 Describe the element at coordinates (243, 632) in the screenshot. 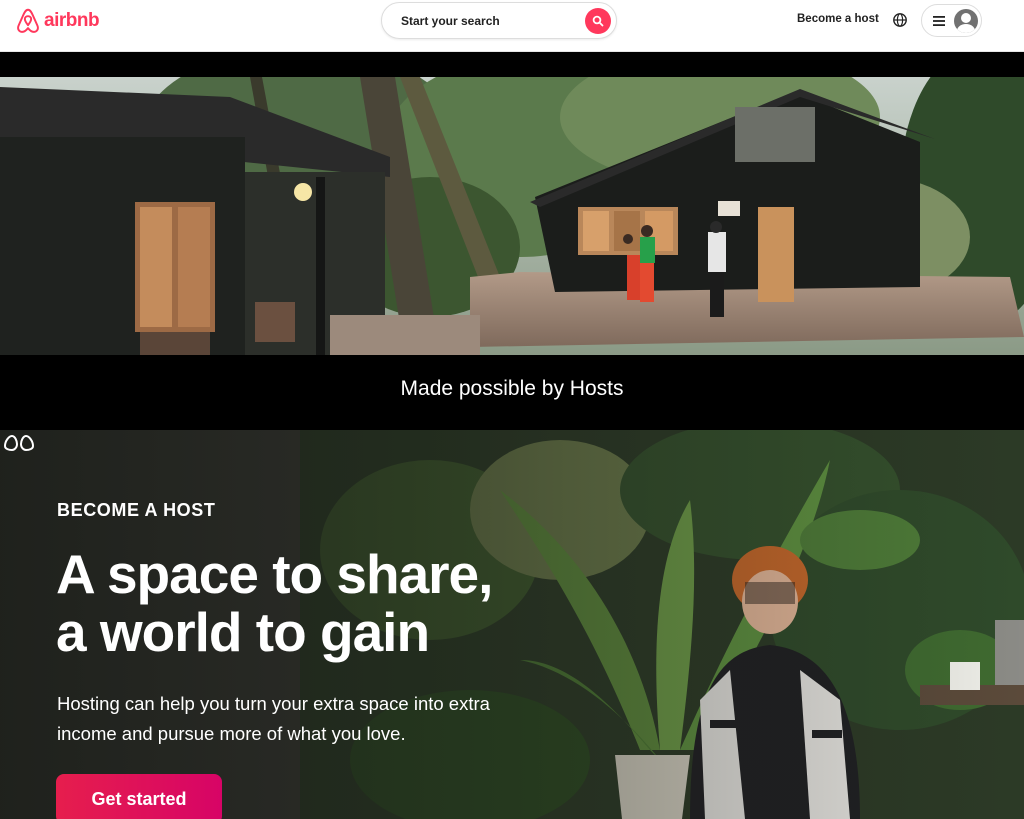

I see `host-headline-line-2: a world to gain` at that location.